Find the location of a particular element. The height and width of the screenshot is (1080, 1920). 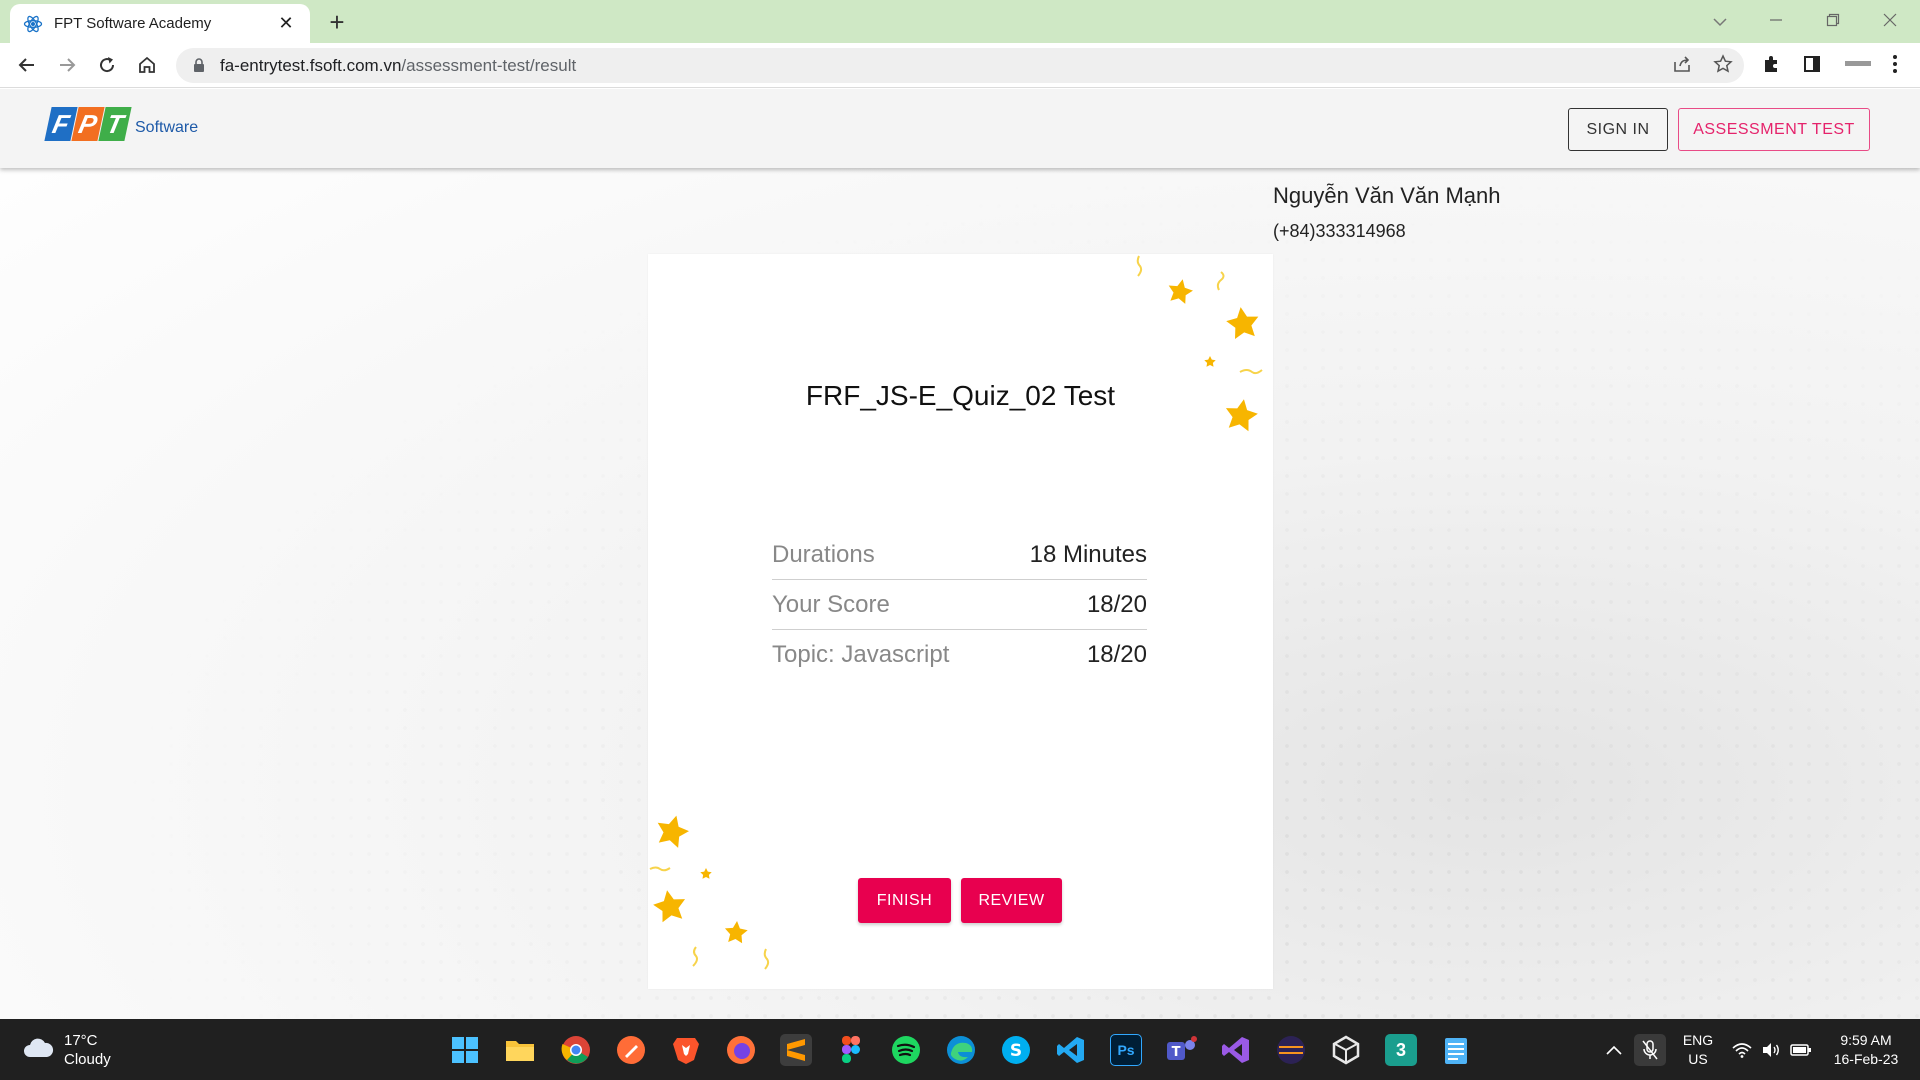

microphone-muted-icon is located at coordinates (1650, 1050).